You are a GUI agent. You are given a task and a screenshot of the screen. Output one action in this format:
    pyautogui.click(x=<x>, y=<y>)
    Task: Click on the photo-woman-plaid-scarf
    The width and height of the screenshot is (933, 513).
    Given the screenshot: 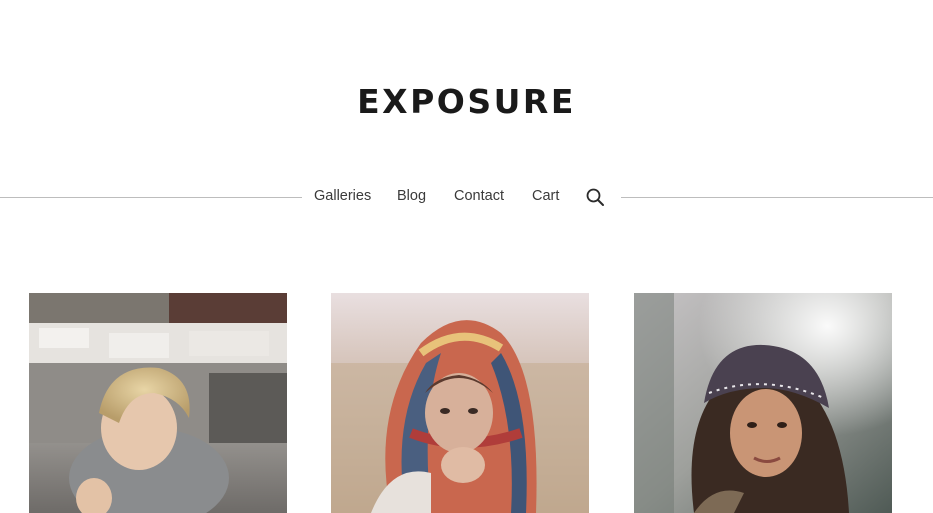 What is the action you would take?
    pyautogui.click(x=460, y=403)
    